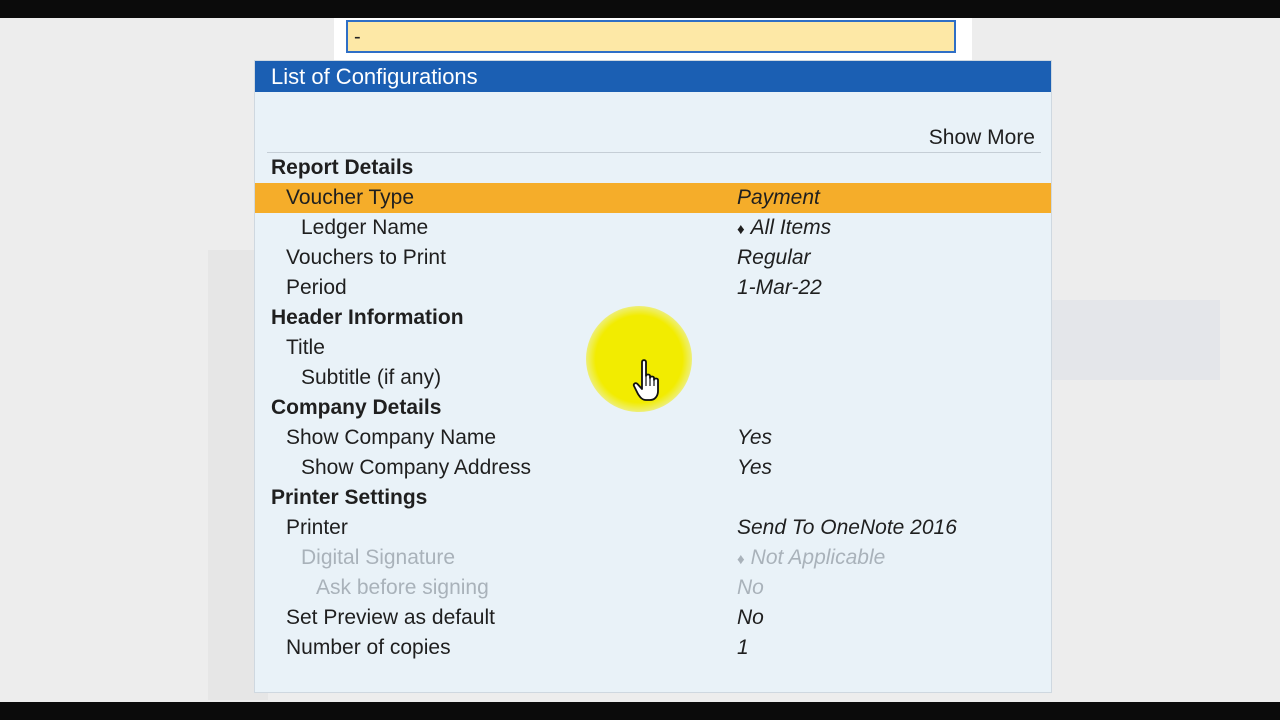  Describe the element at coordinates (653, 618) in the screenshot. I see `config-row: Set Preview as default No` at that location.